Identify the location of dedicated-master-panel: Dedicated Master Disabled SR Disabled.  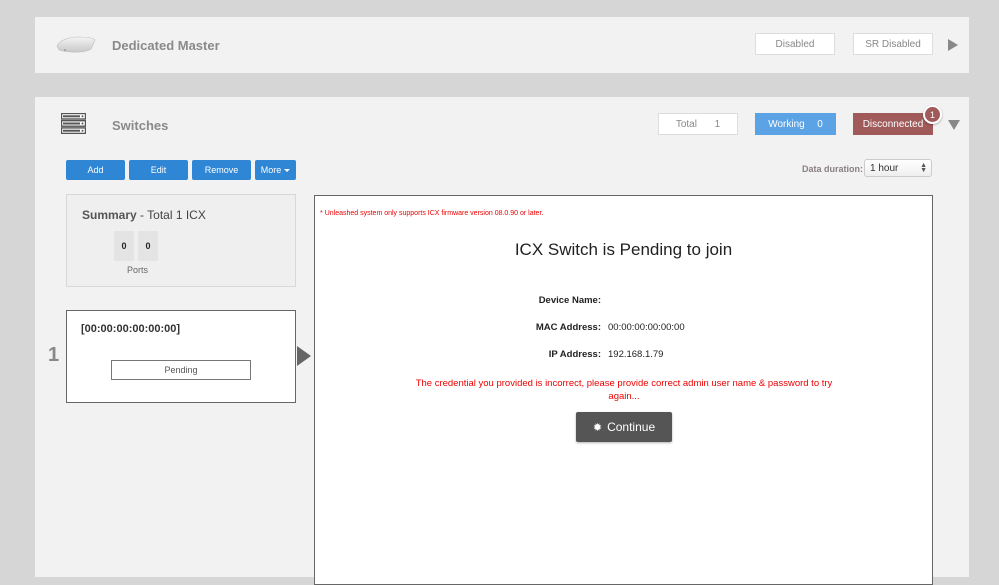
(502, 45).